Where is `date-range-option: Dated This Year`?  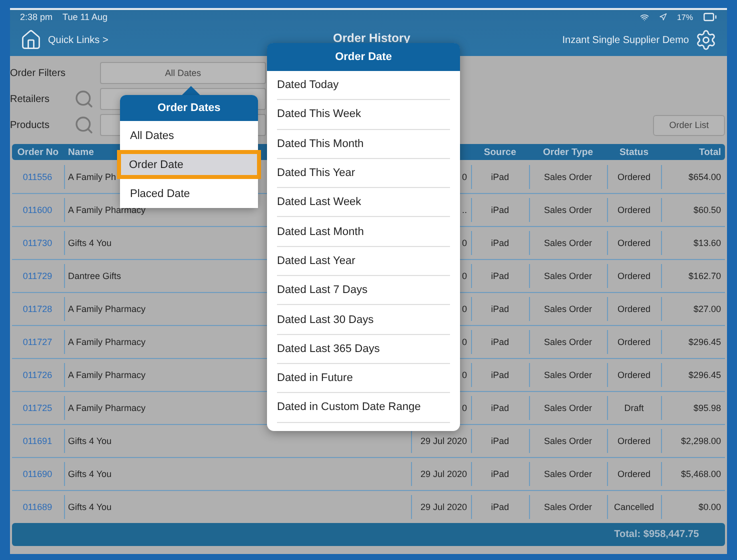 date-range-option: Dated This Year is located at coordinates (363, 173).